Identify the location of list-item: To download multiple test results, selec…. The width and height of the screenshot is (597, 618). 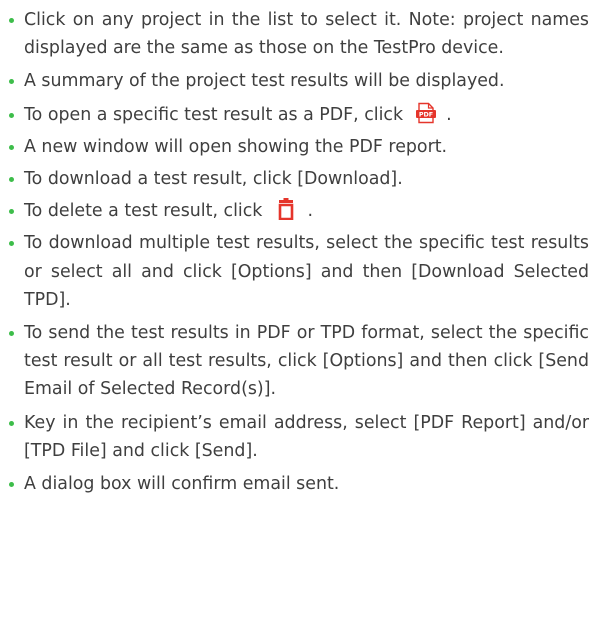
(298, 271).